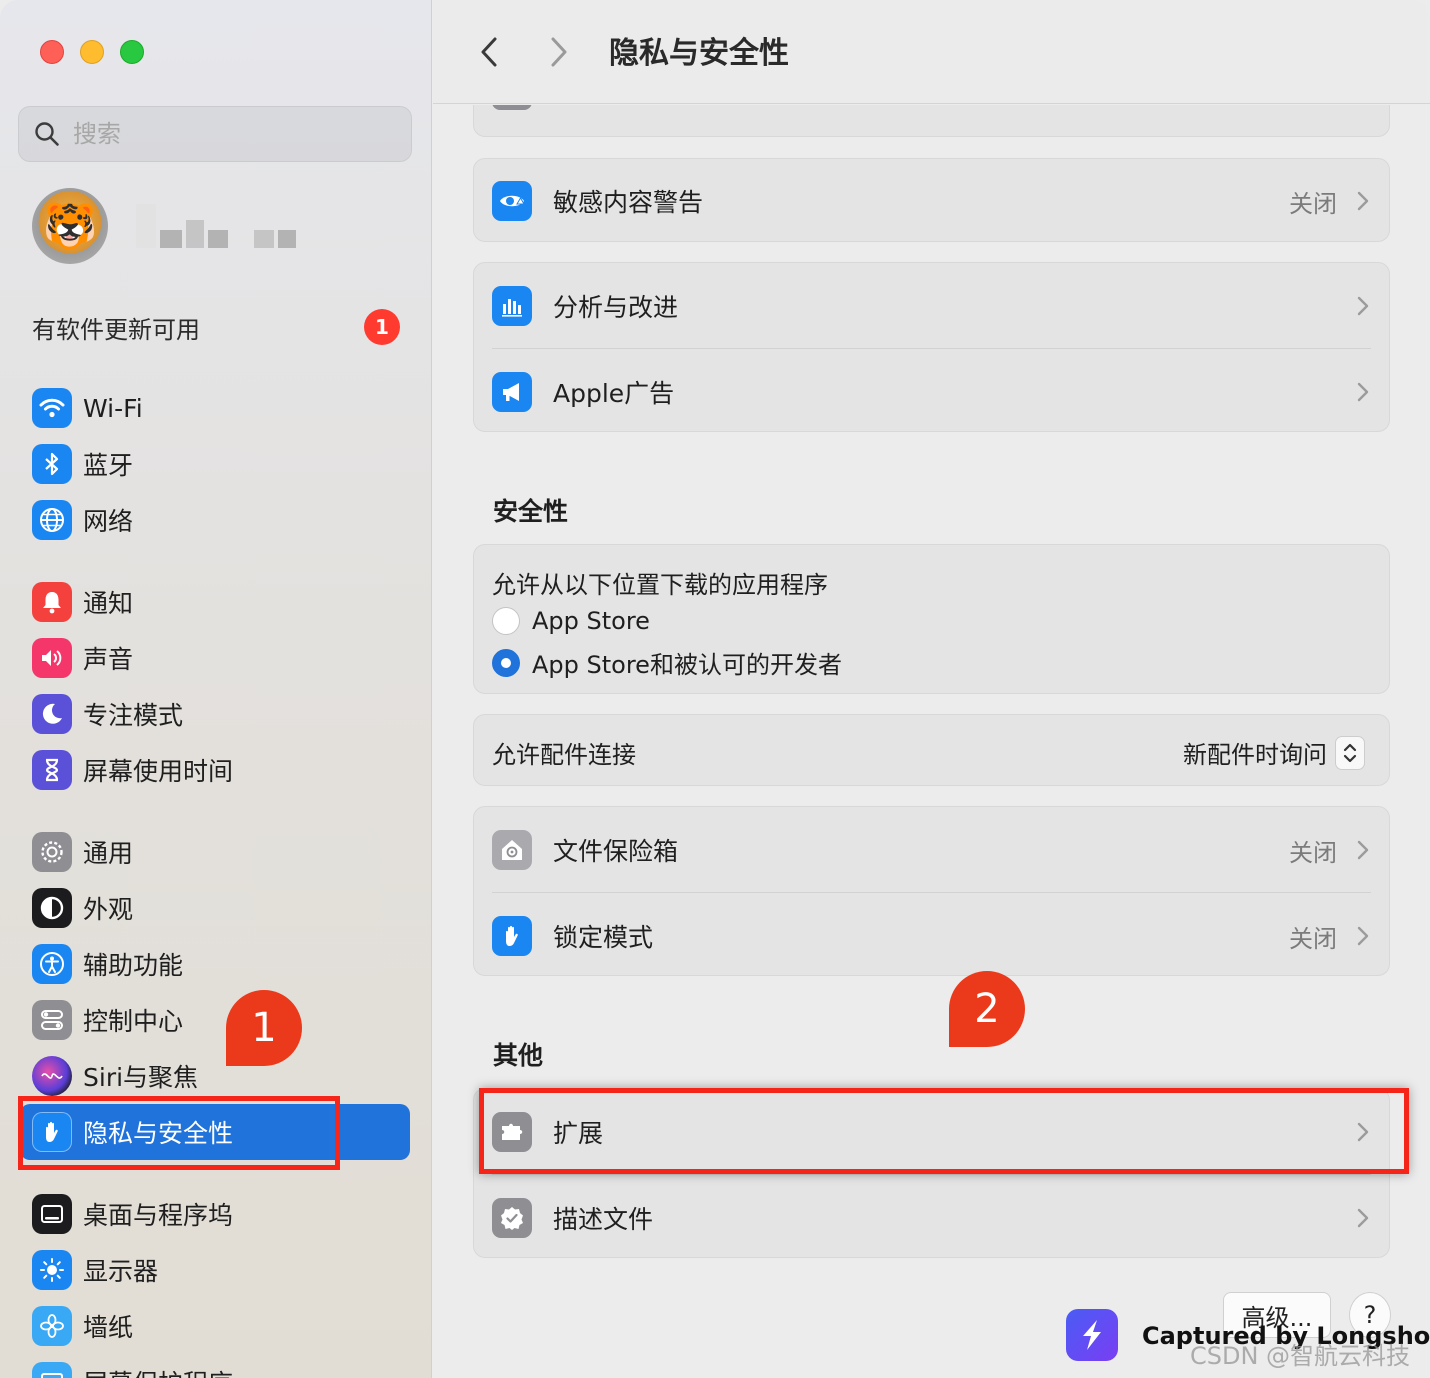 Image resolution: width=1430 pixels, height=1378 pixels. I want to click on sensitive-content-card: 敏感内容警告 关闭, so click(931, 200).